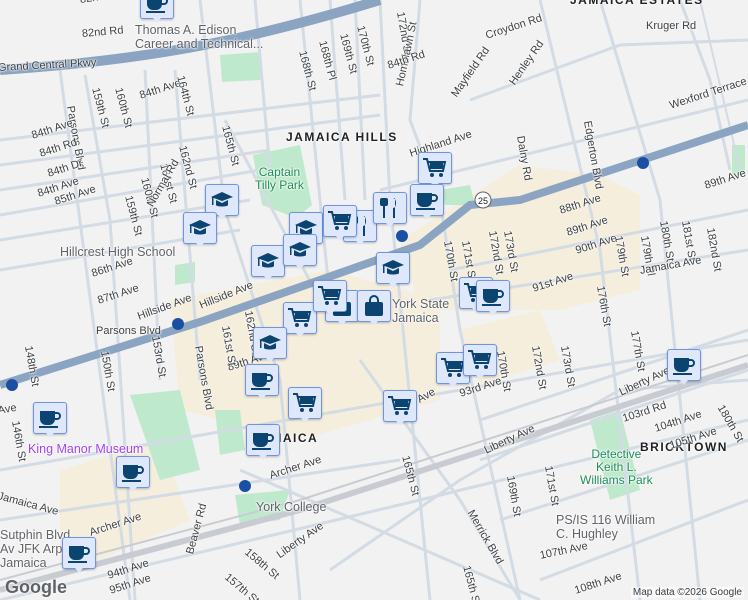 The height and width of the screenshot is (600, 748). Describe the element at coordinates (128, 331) in the screenshot. I see `street-label: Parsons Blvd` at that location.